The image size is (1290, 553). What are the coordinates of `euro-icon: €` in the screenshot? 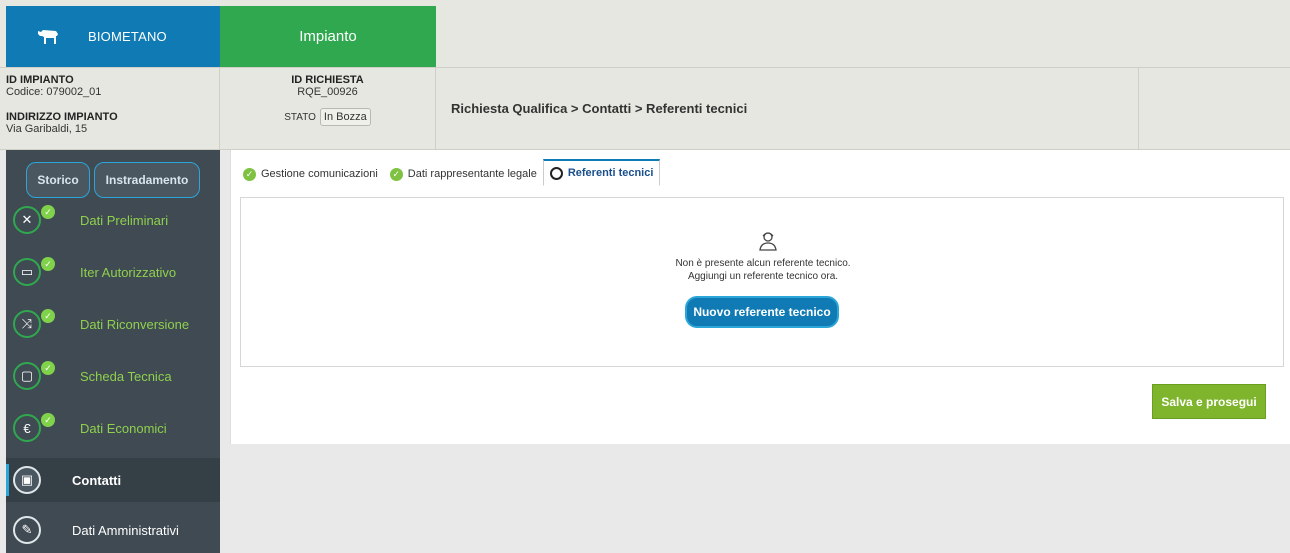 It's located at (27, 428).